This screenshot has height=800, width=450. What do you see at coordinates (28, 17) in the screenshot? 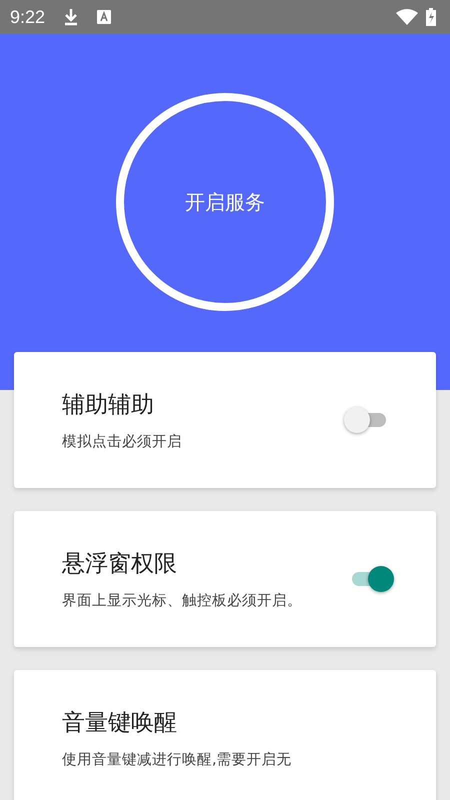
I see `status-time: 9:22` at bounding box center [28, 17].